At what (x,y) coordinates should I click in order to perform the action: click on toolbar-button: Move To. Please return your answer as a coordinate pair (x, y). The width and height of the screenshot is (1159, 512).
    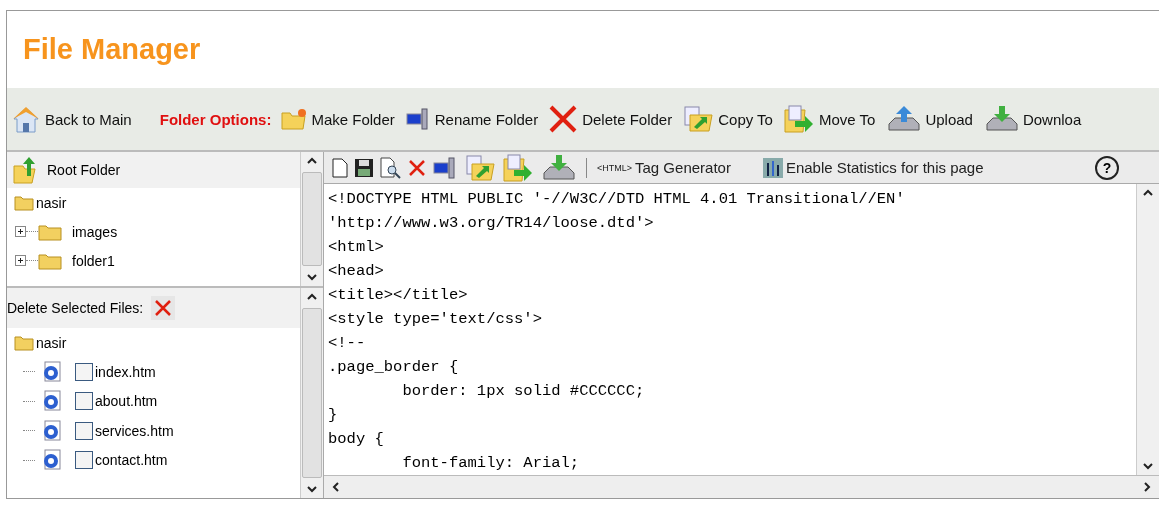
    Looking at the image, I should click on (829, 119).